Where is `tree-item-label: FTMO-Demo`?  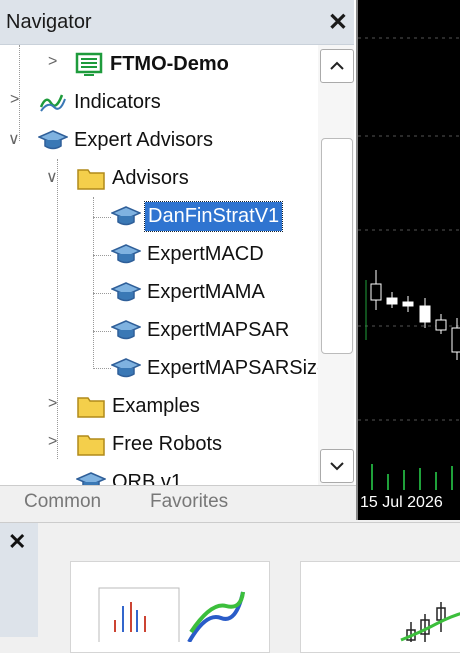 tree-item-label: FTMO-Demo is located at coordinates (169, 63).